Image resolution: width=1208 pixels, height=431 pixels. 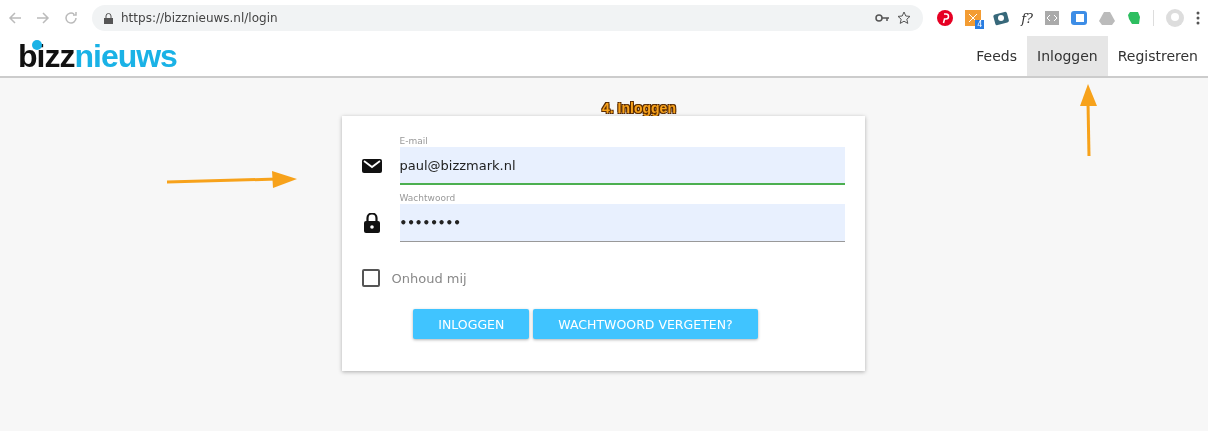 What do you see at coordinates (43, 18) in the screenshot?
I see `forward-icon` at bounding box center [43, 18].